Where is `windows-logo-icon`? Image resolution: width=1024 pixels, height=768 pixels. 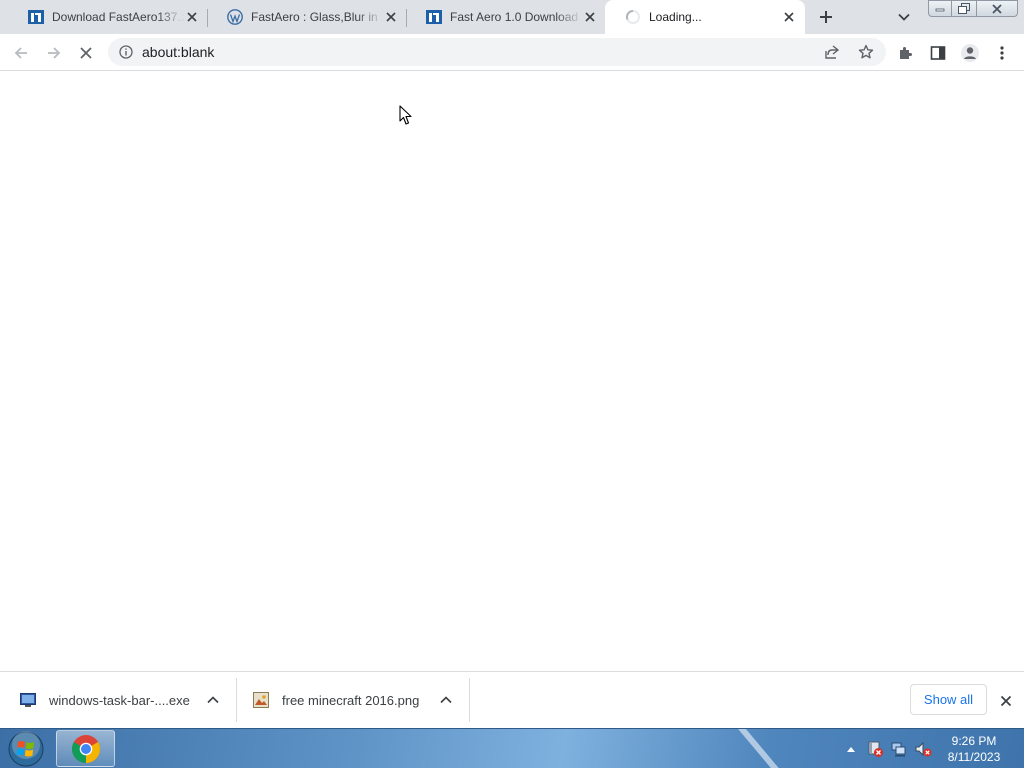
windows-logo-icon is located at coordinates (26, 748).